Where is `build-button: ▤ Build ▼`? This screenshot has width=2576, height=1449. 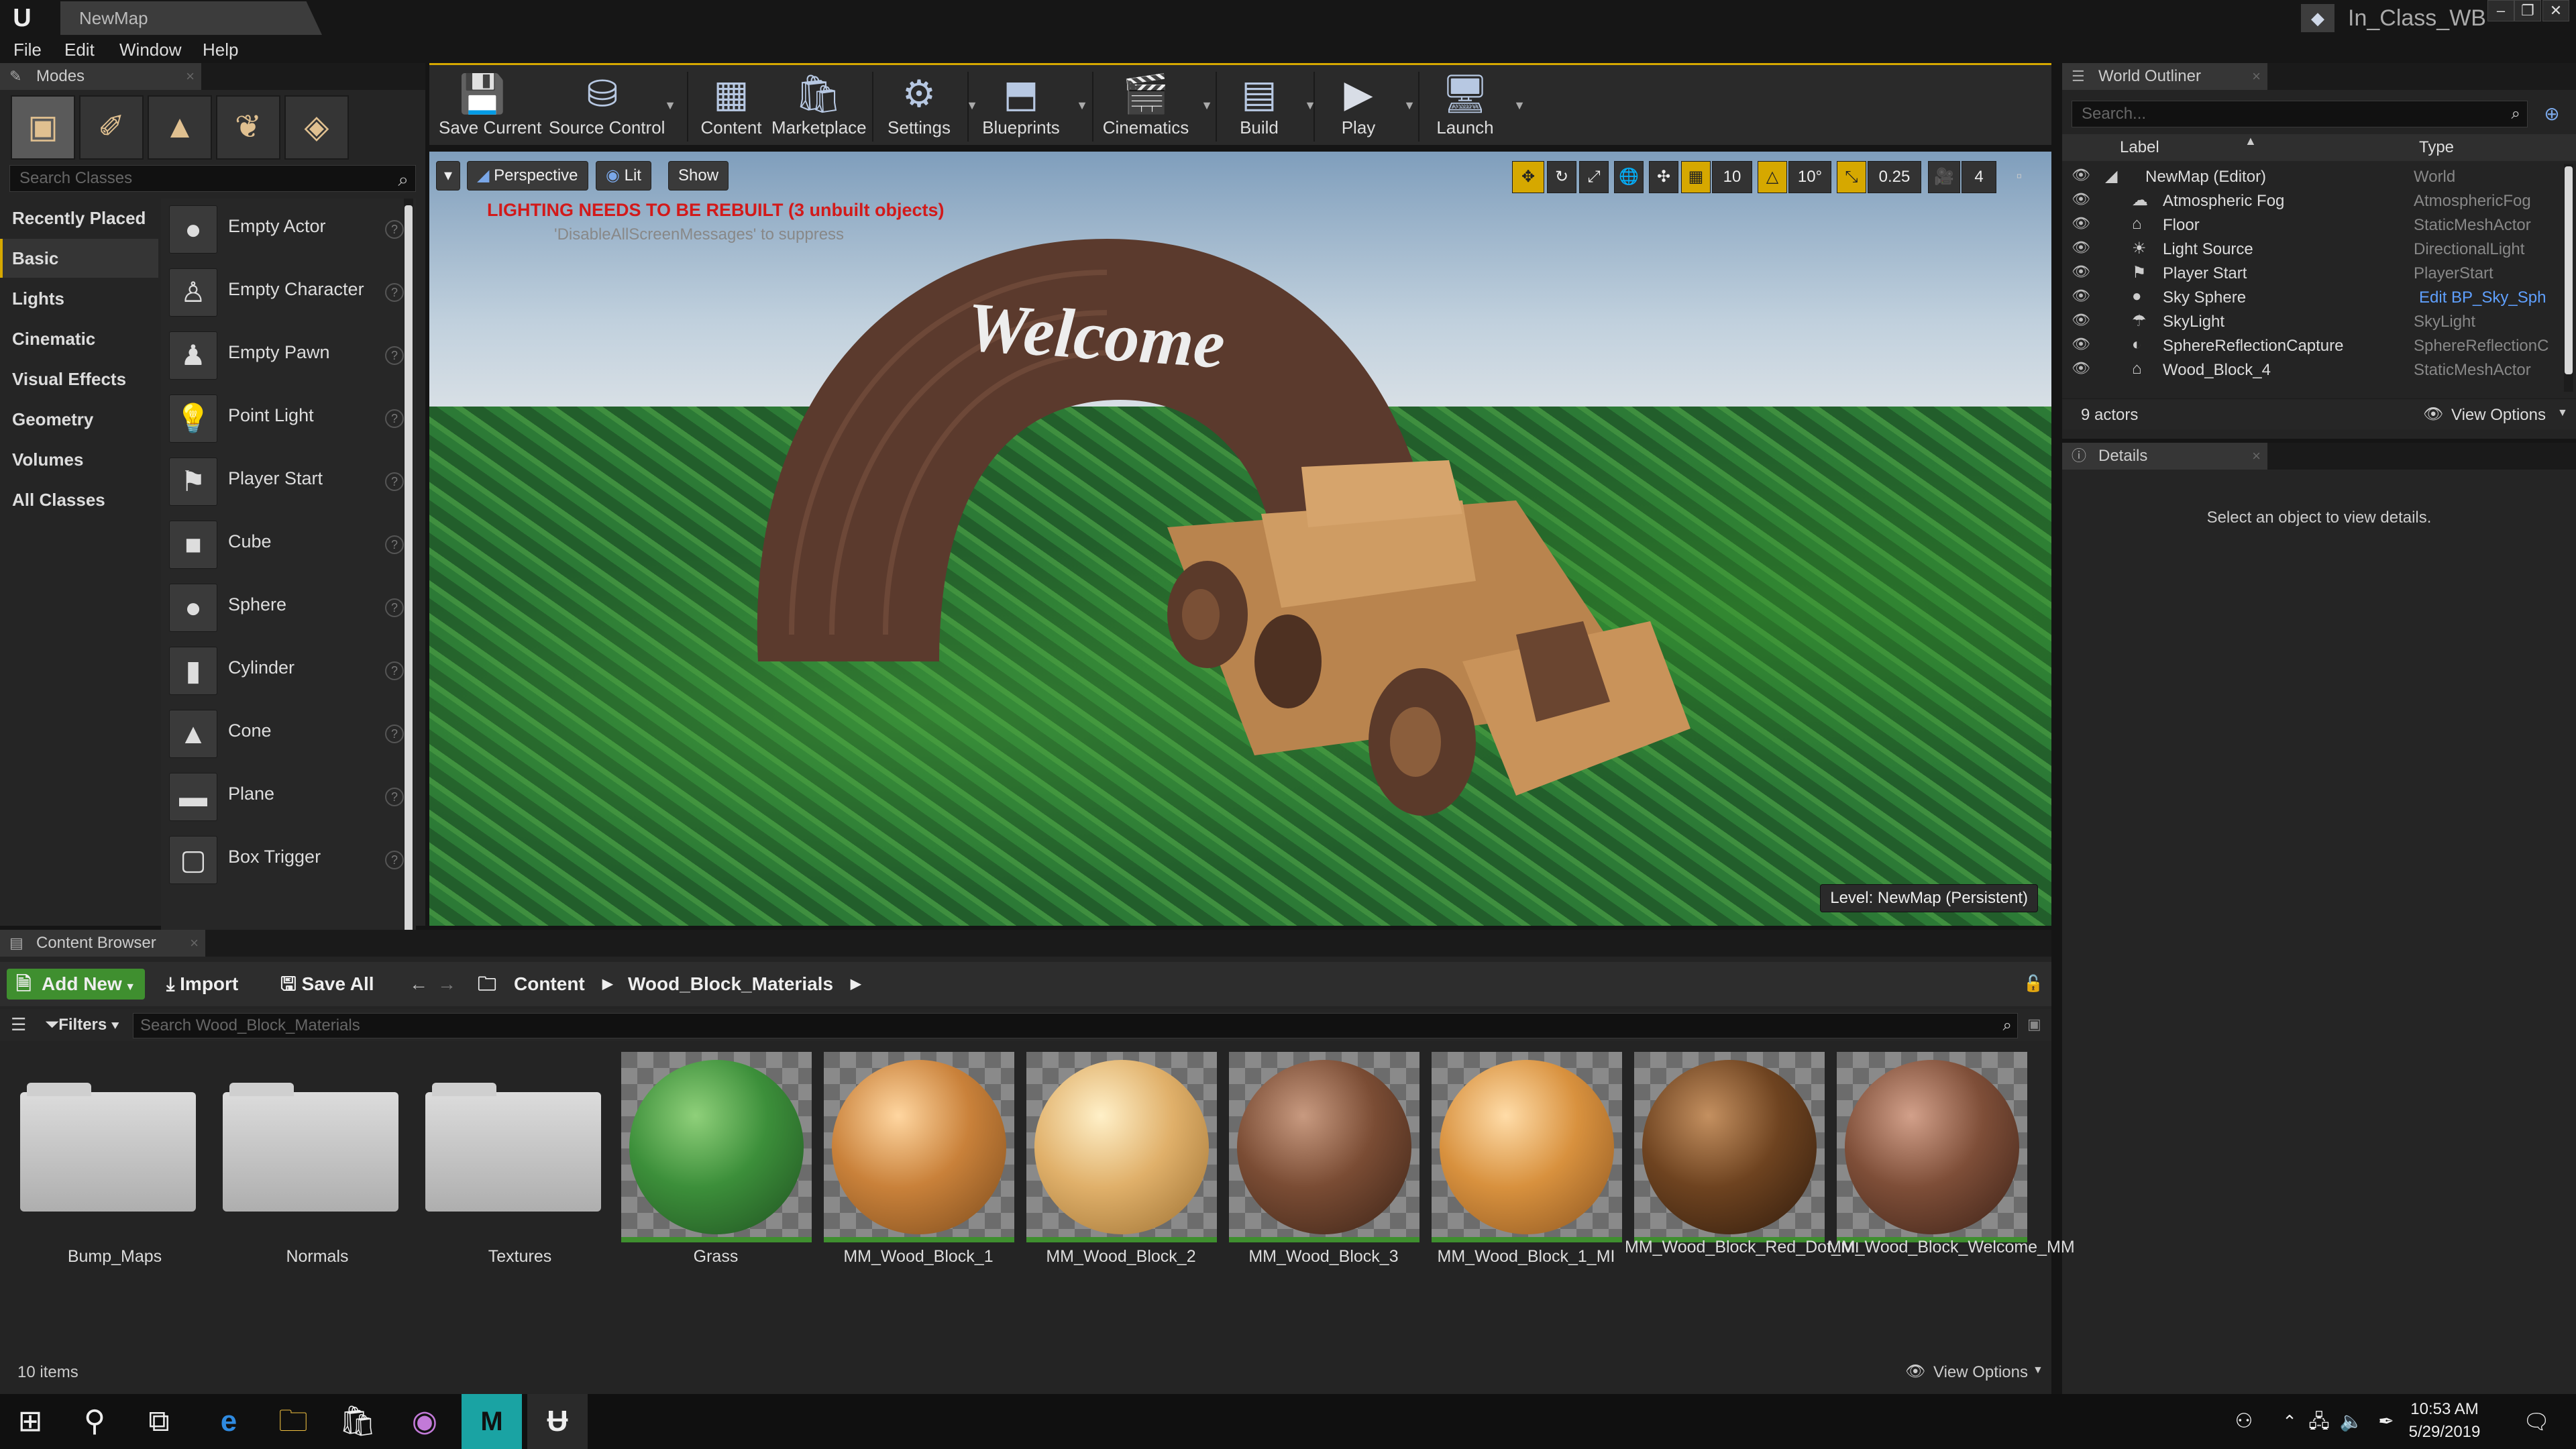 build-button: ▤ Build ▼ is located at coordinates (1269, 106).